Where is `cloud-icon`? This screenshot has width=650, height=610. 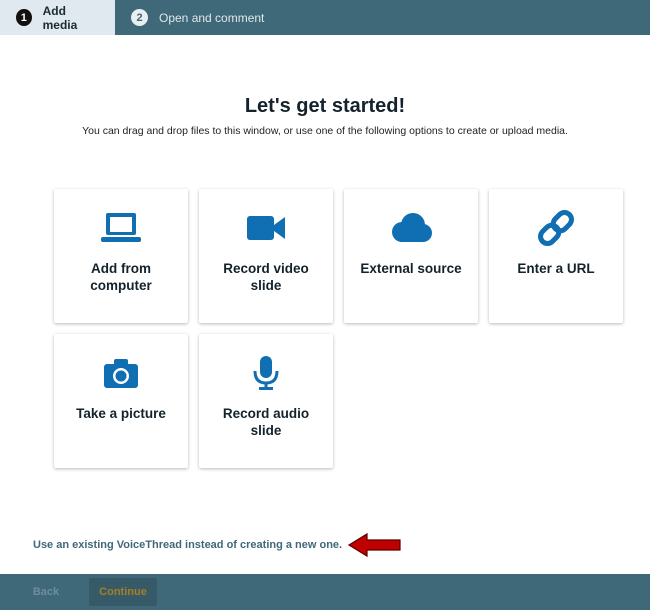
cloud-icon is located at coordinates (411, 228).